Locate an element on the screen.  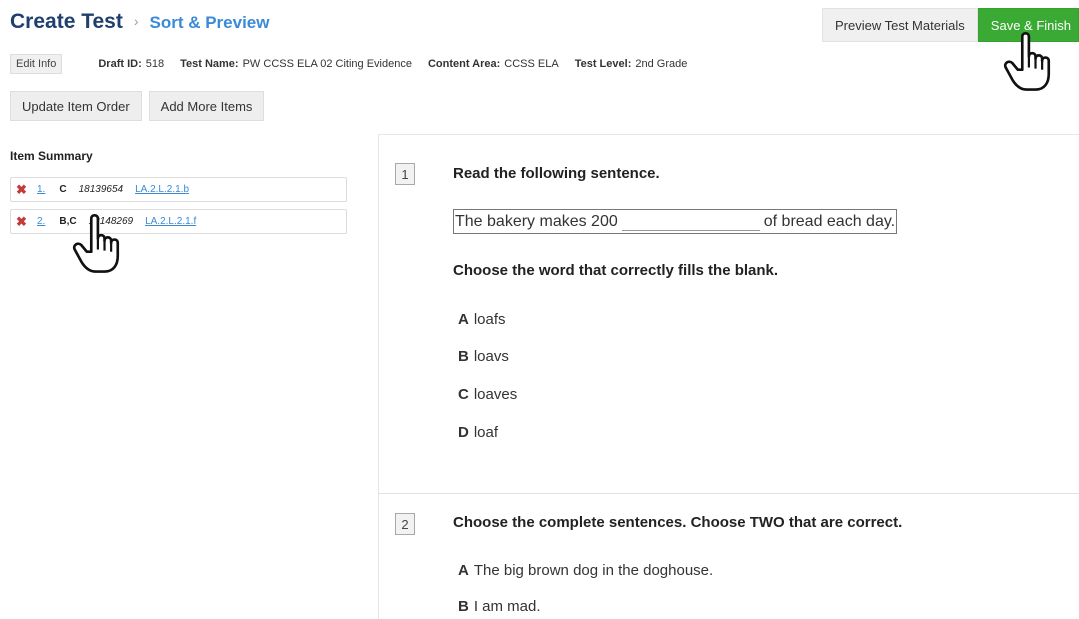
draft-id-label: Draft ID: is located at coordinates (120, 64).